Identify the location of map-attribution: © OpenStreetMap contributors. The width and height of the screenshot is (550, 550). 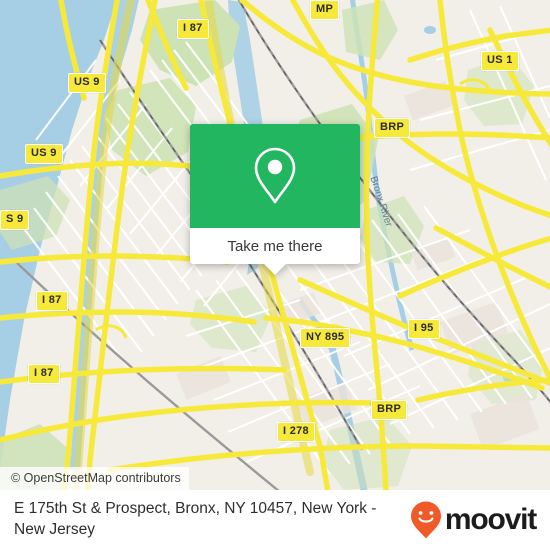
(94, 478).